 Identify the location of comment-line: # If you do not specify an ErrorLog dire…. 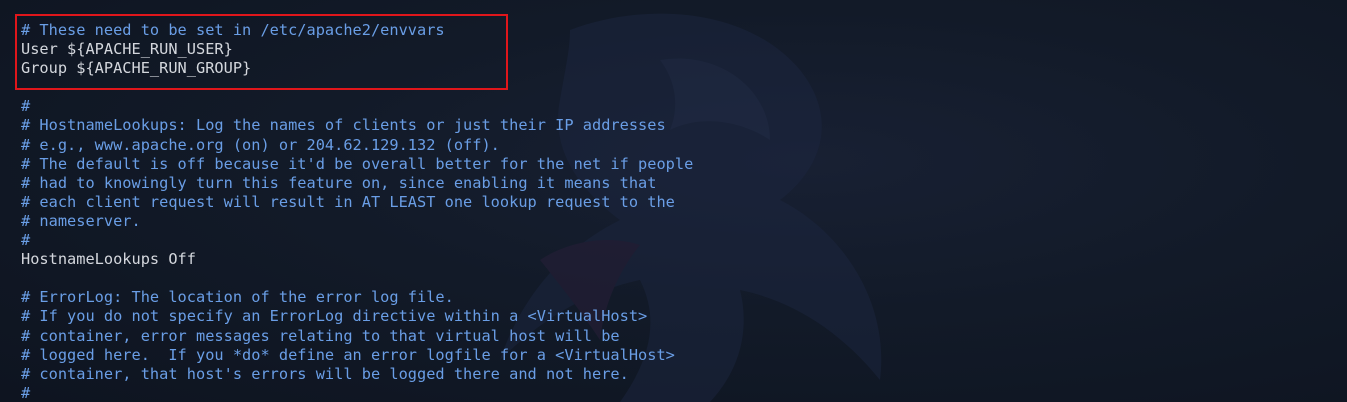
(357, 316).